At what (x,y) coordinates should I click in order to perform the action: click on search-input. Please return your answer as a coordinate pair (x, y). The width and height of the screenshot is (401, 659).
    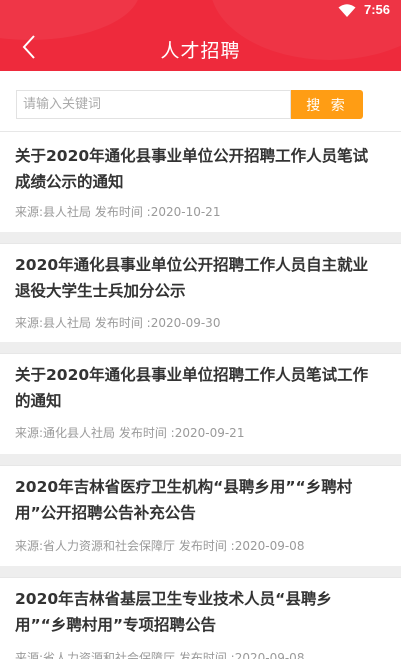
    Looking at the image, I should click on (153, 104).